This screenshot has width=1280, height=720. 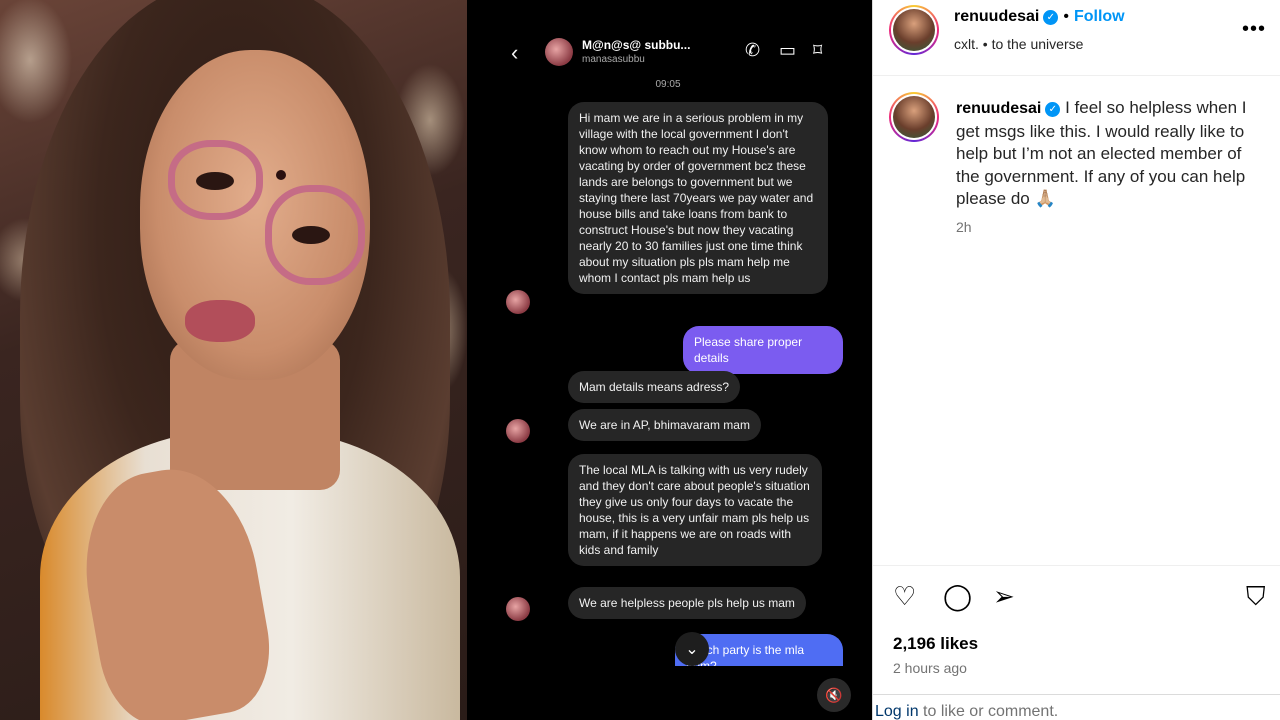 I want to click on chat-header: ‹ M@n@s@ subbu... manasasubbu ✆ ▭ ⌑, so click(x=668, y=52).